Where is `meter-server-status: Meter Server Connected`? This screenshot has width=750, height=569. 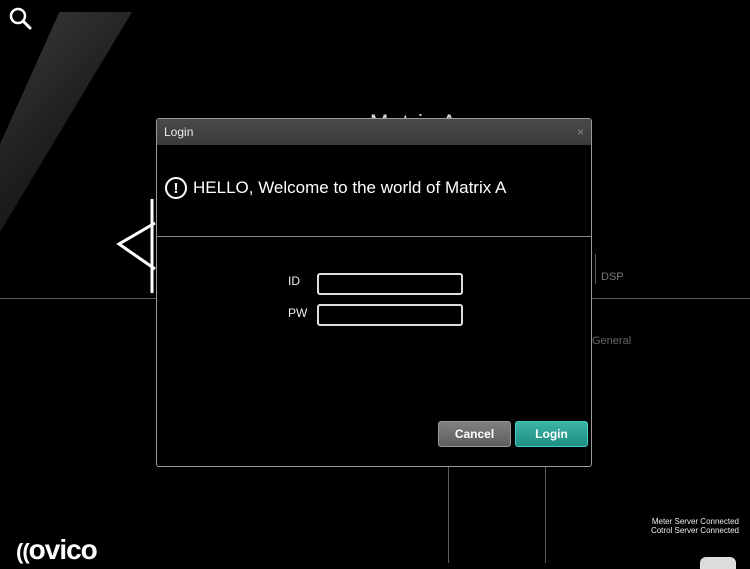
meter-server-status: Meter Server Connected is located at coordinates (695, 521).